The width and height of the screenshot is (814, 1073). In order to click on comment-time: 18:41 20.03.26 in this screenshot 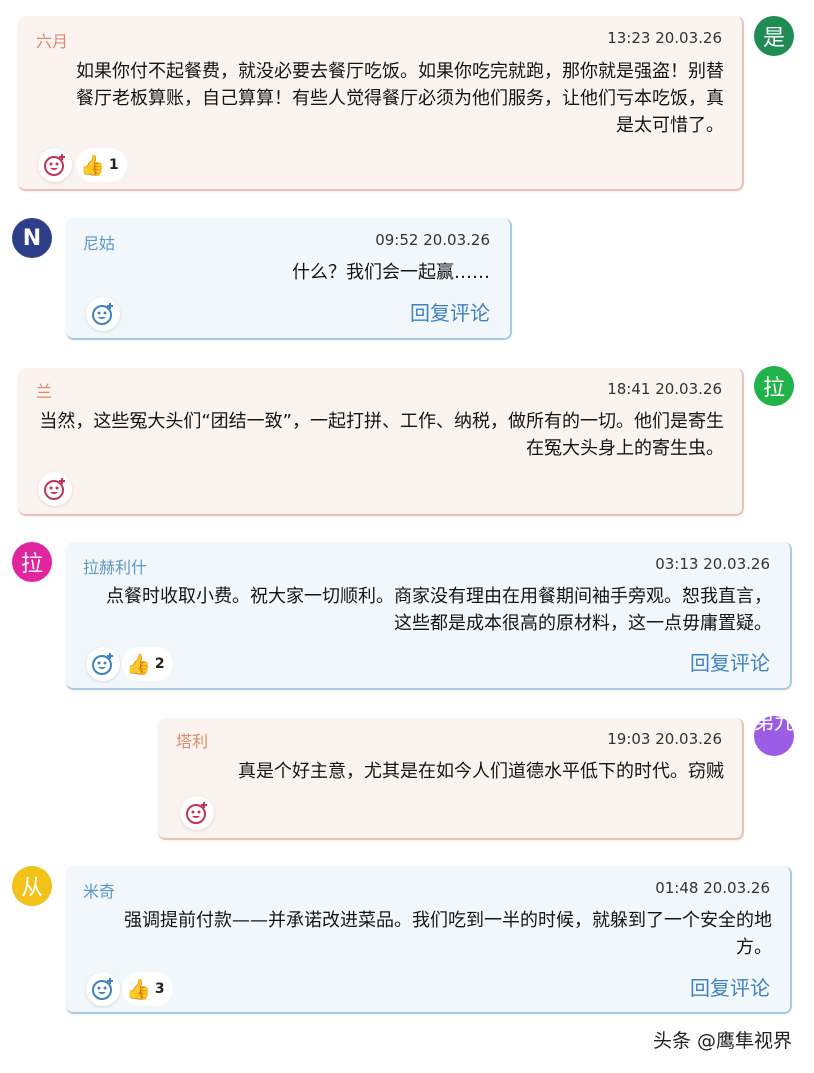, I will do `click(664, 389)`.